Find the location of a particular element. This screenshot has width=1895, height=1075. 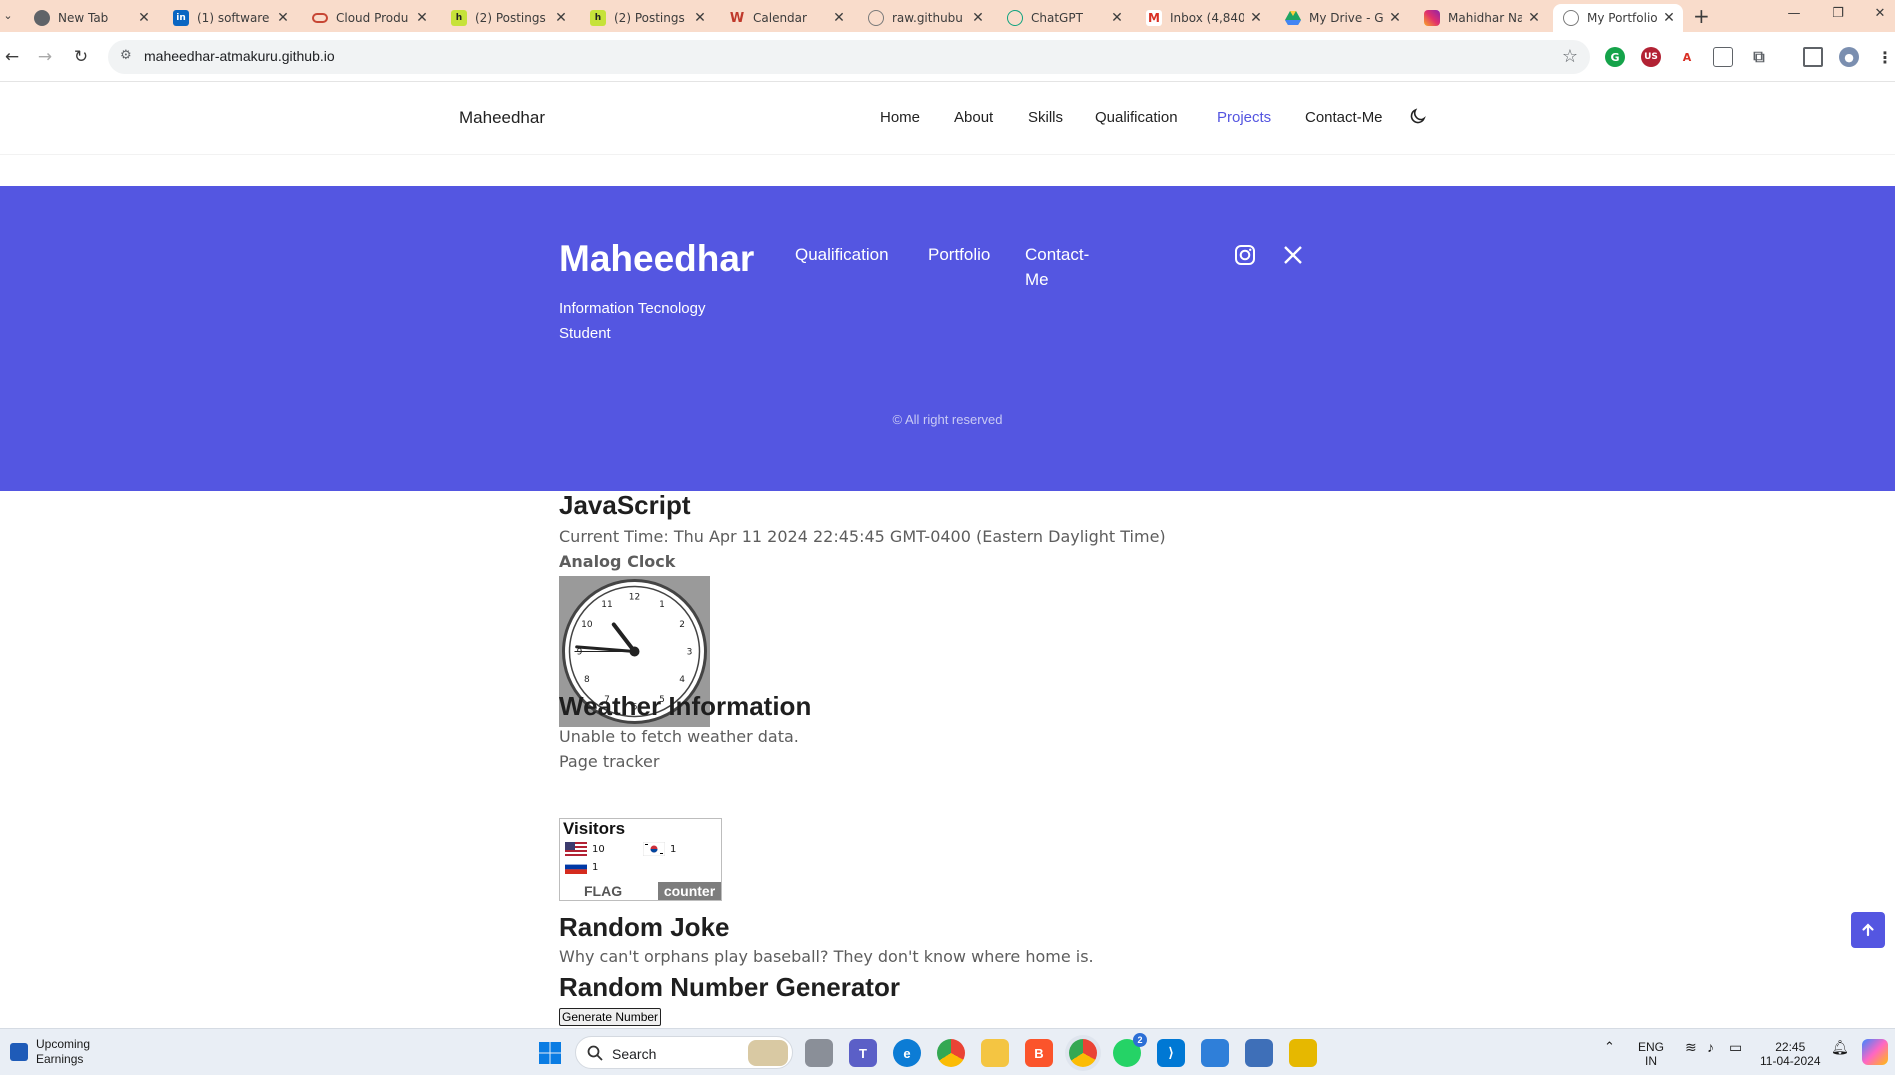

edge-icon: e is located at coordinates (907, 1053).